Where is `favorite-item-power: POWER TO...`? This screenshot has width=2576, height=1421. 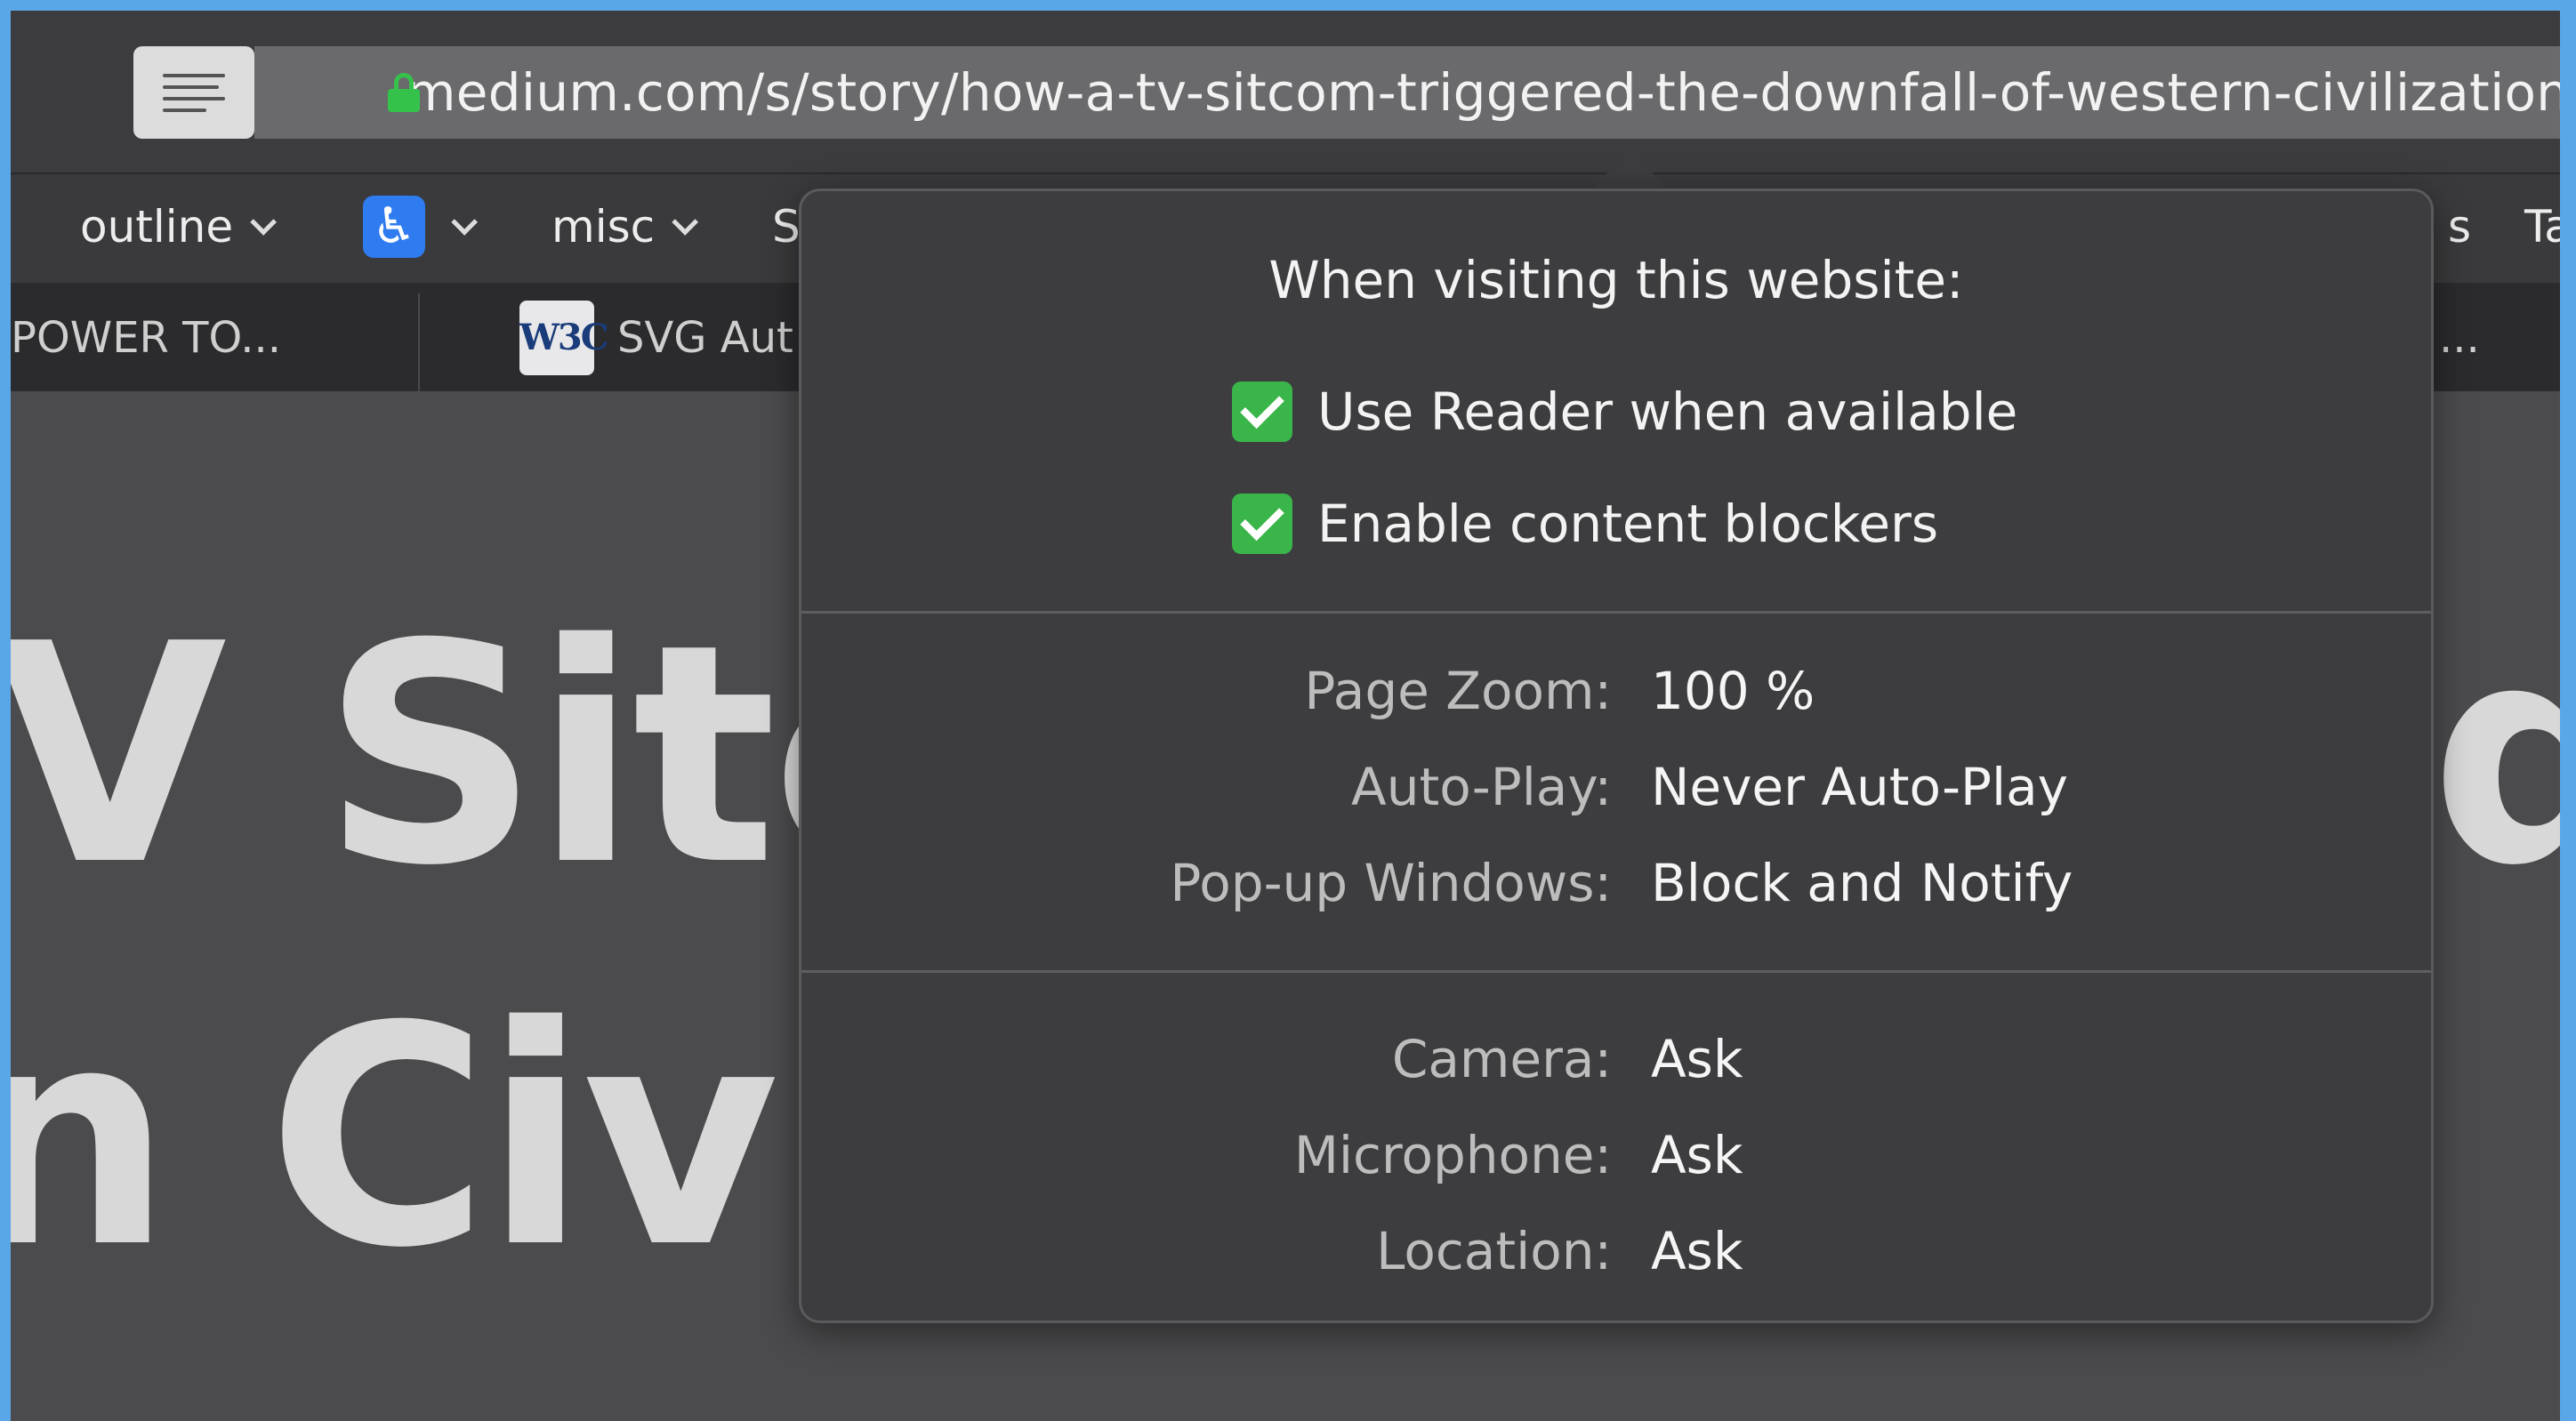 favorite-item-power: POWER TO... is located at coordinates (146, 338).